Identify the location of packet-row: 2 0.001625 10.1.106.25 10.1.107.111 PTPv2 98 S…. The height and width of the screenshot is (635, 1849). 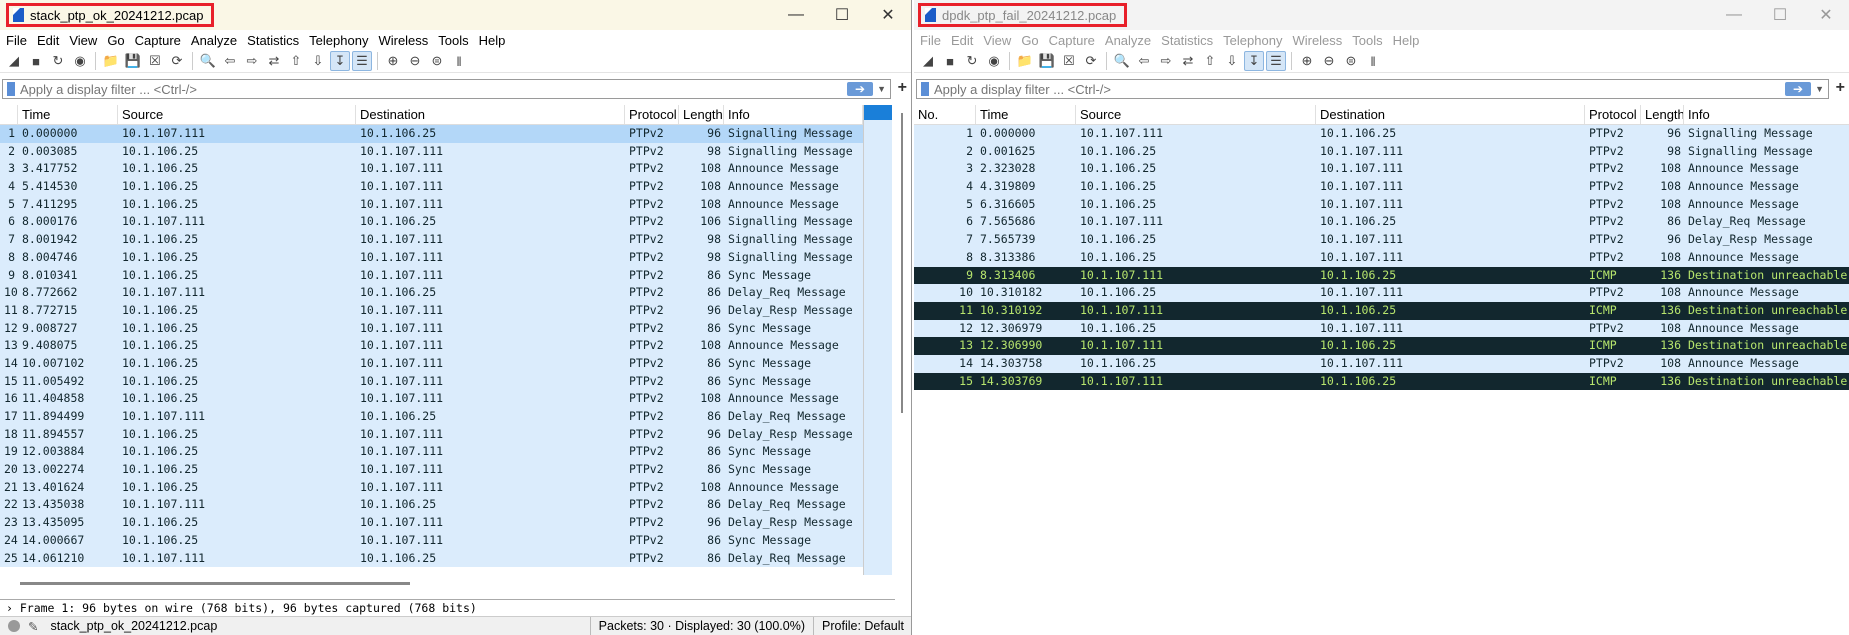
(1381, 151).